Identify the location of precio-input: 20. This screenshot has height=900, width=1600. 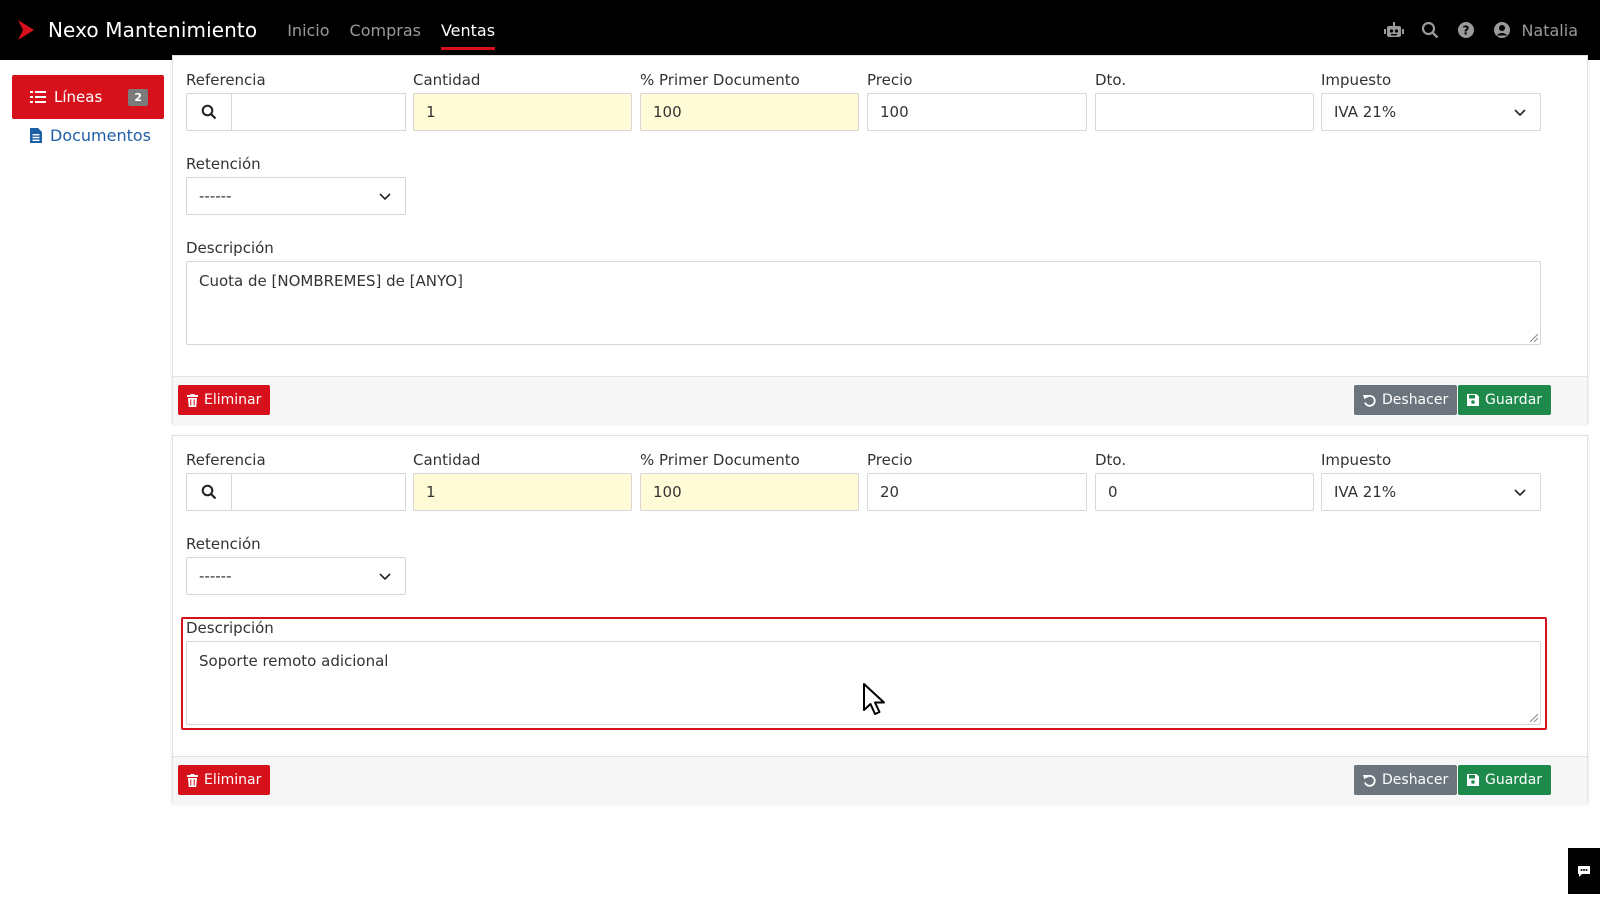
(977, 492).